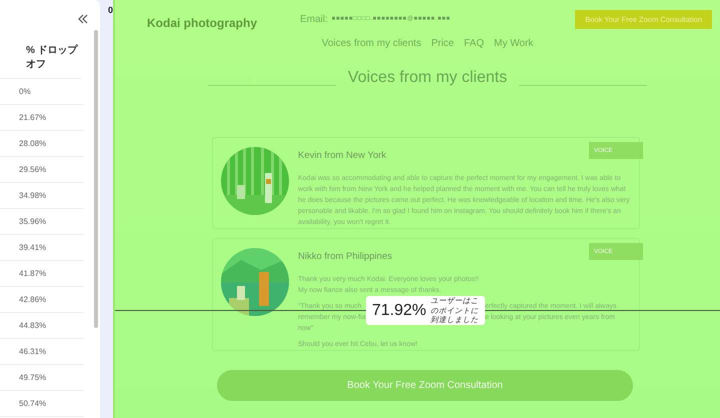 The image size is (720, 418). Describe the element at coordinates (442, 43) in the screenshot. I see `nav-link: Price` at that location.